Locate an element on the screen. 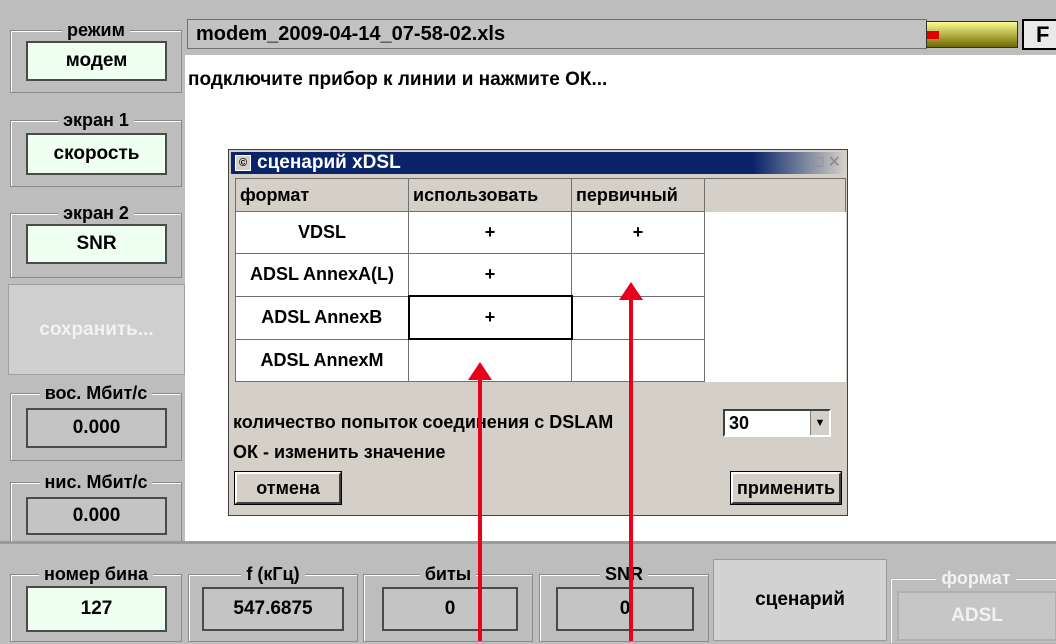 Image resolution: width=1056 pixels, height=644 pixels. attempts-value: 30 is located at coordinates (739, 423).